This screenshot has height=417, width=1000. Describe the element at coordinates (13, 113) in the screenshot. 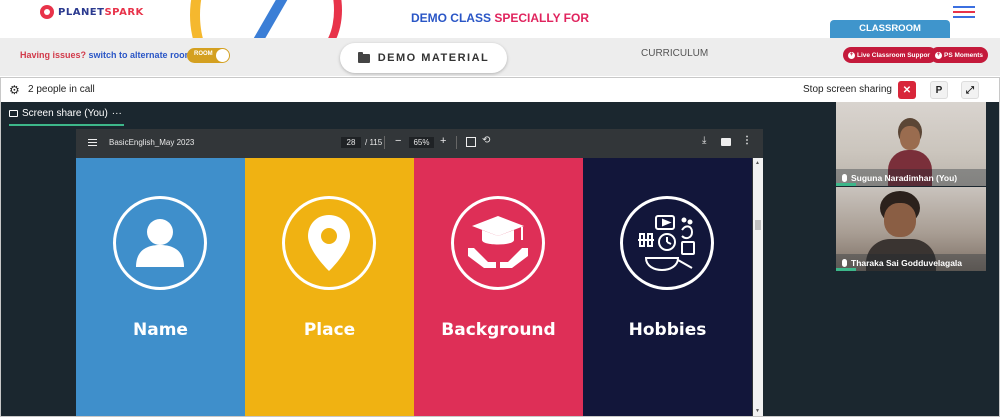

I see `screen-icon` at that location.